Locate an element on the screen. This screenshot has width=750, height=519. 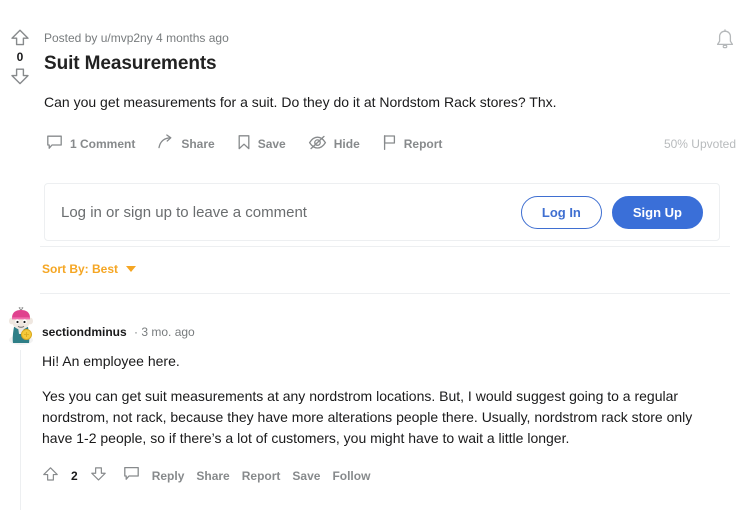
comment-action-bar: 2 Reply Share Report Save Follow is located at coordinates (382, 476).